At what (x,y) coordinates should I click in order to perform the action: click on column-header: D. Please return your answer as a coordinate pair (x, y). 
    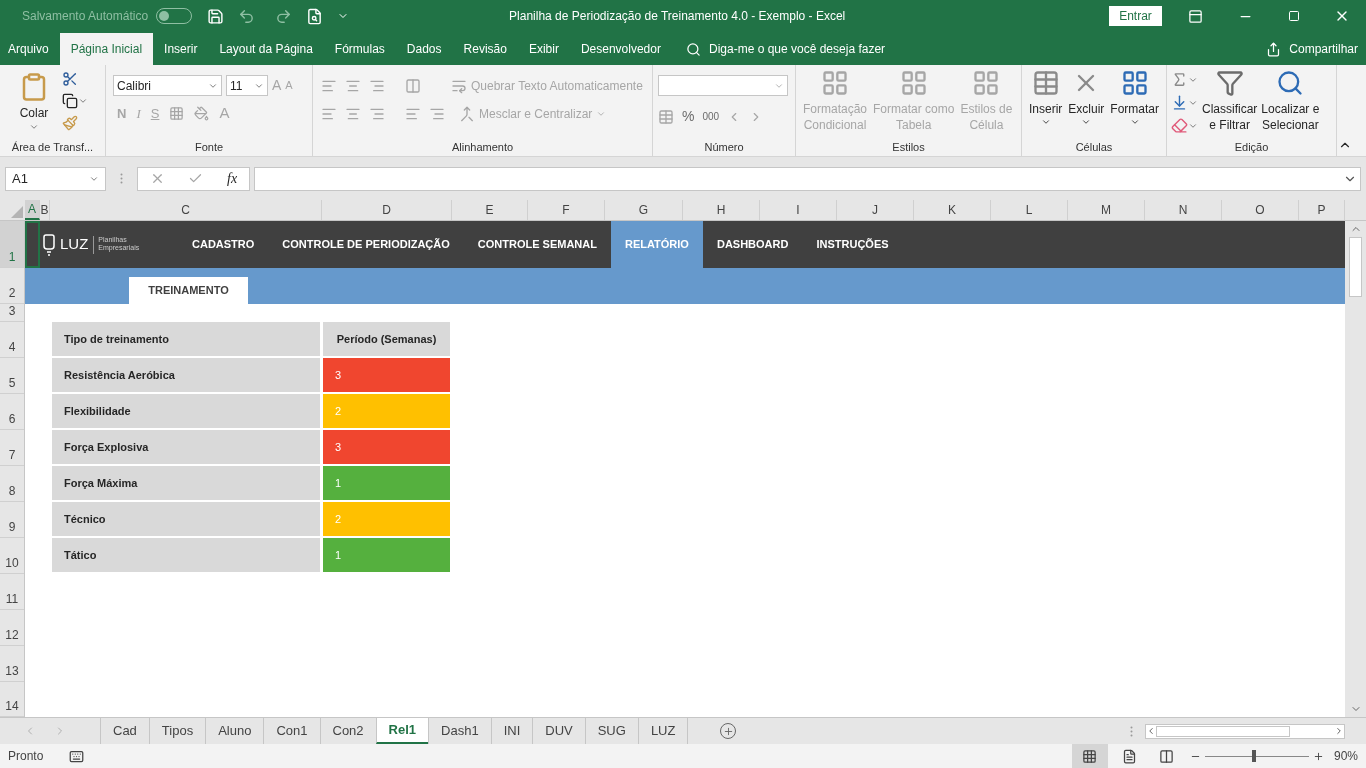
    Looking at the image, I should click on (387, 210).